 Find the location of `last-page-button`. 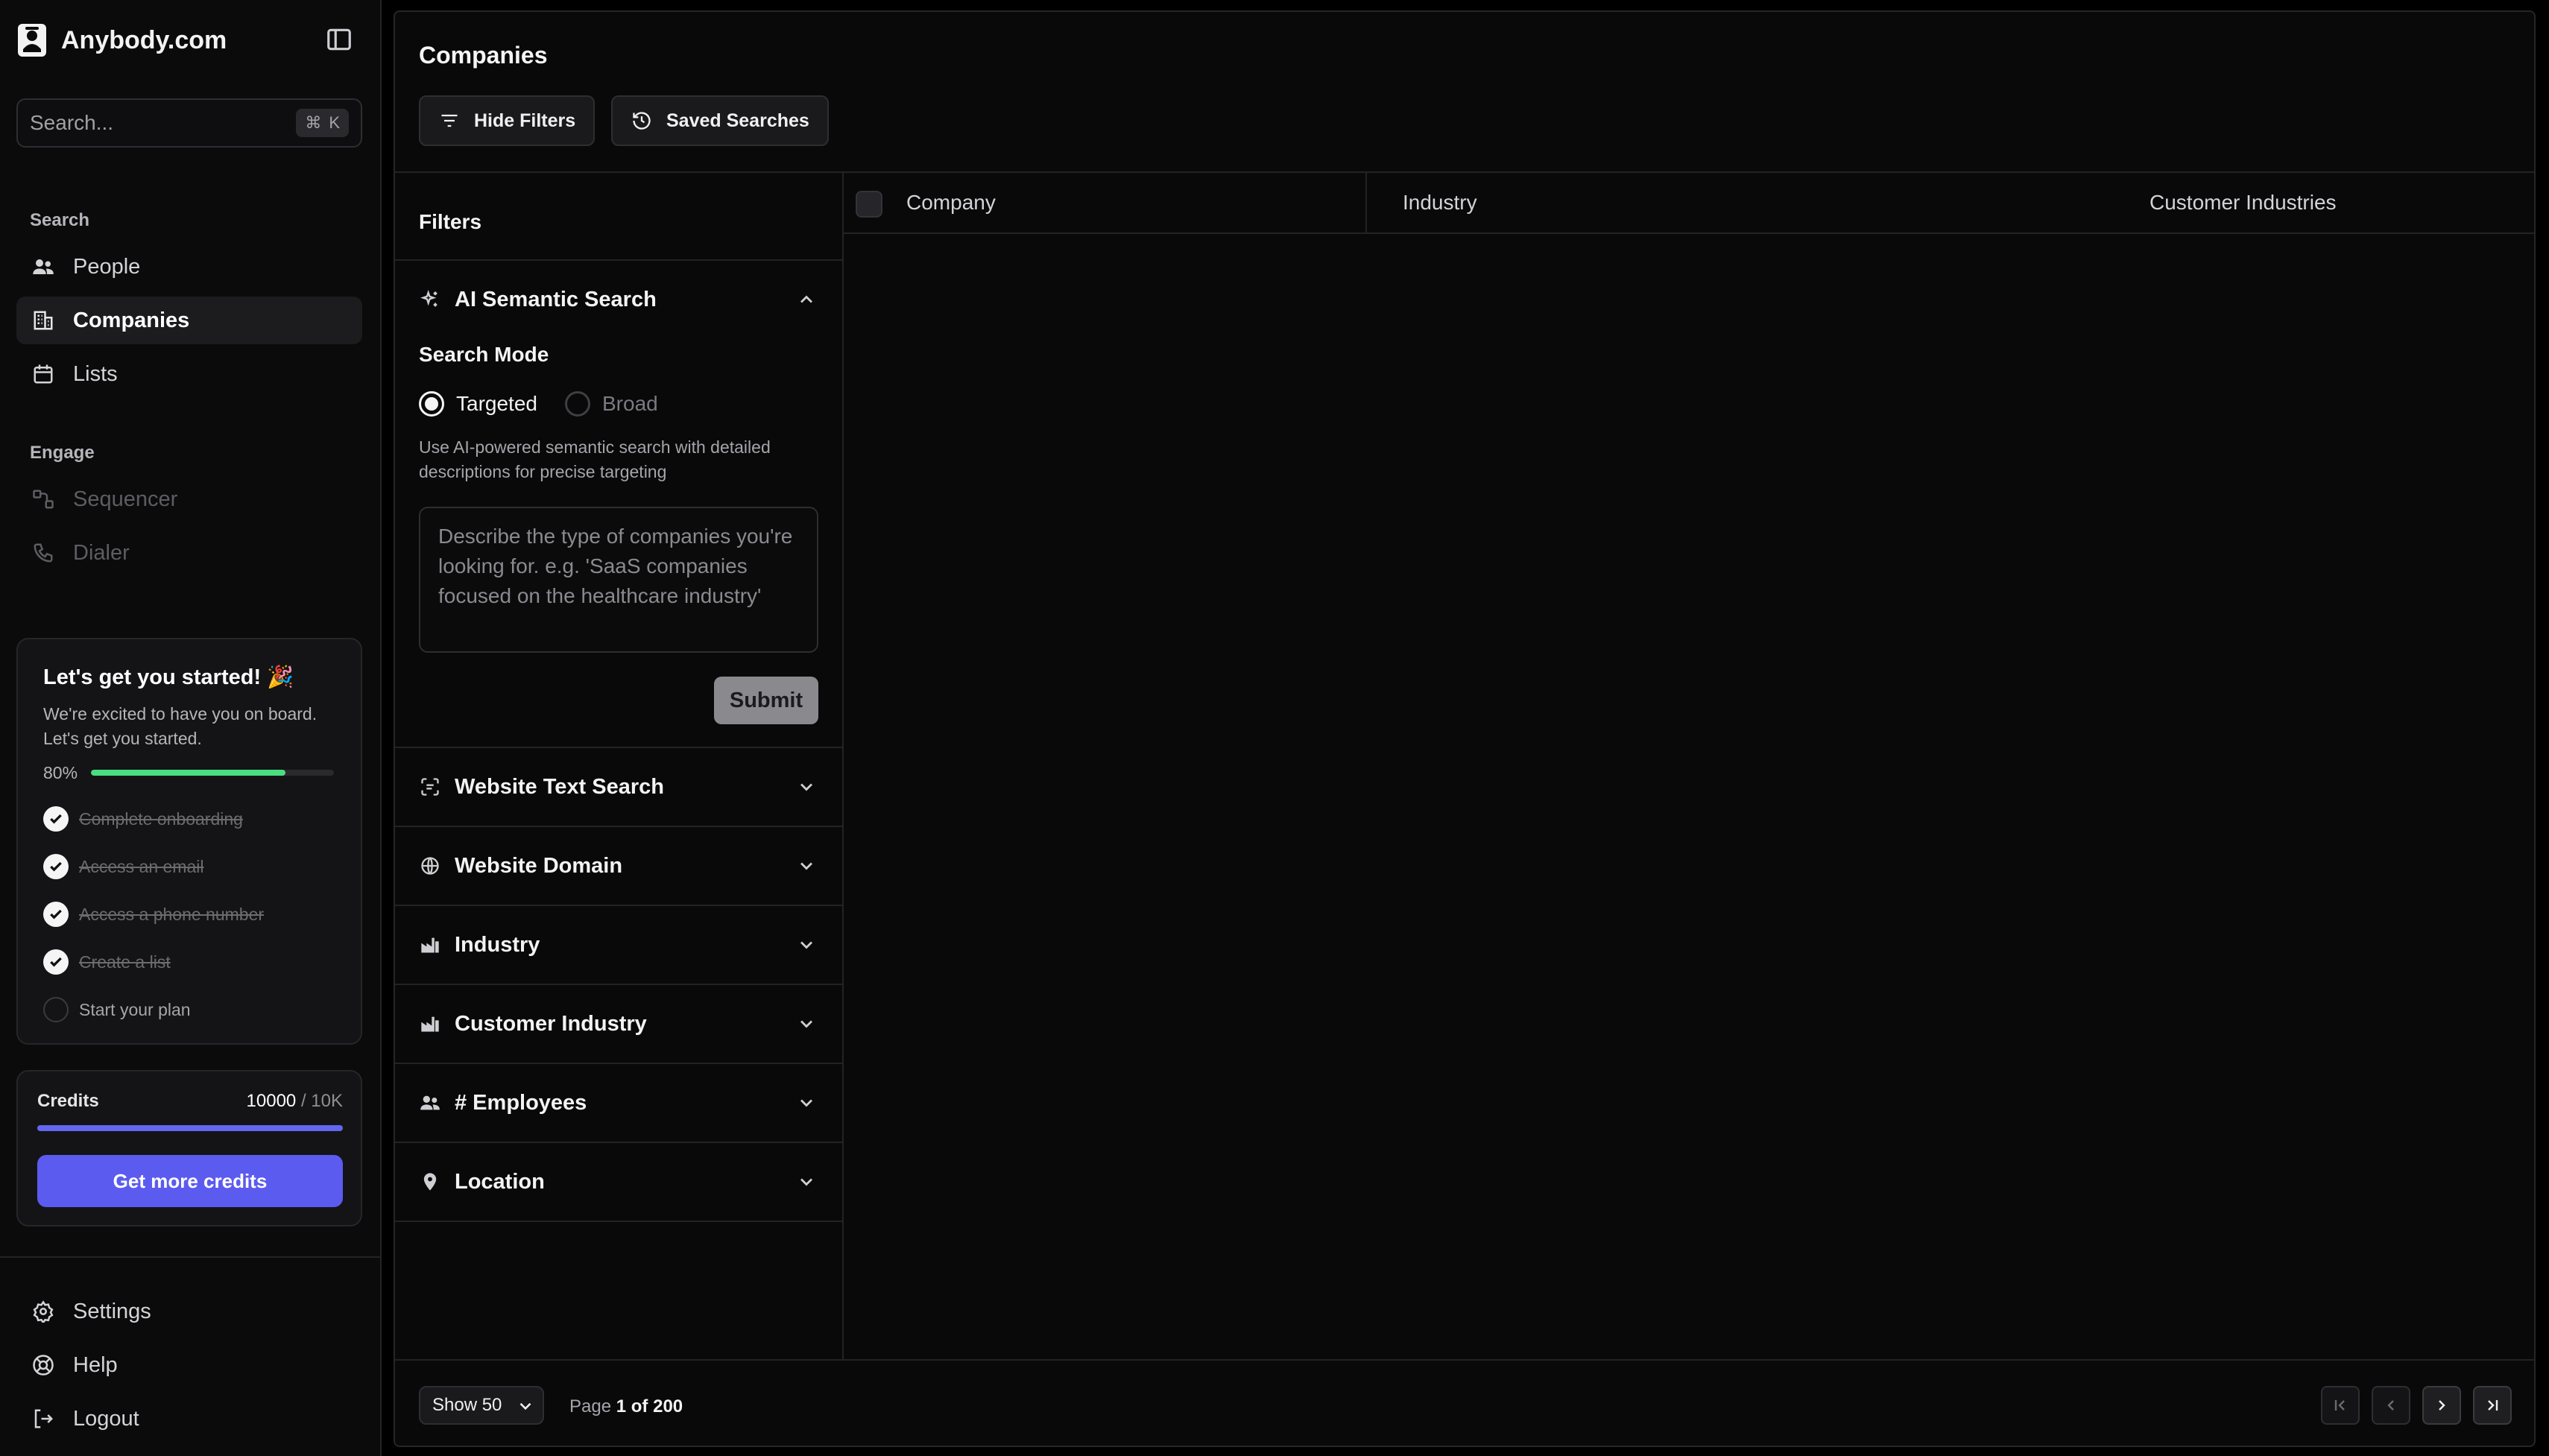

last-page-button is located at coordinates (2492, 1405).